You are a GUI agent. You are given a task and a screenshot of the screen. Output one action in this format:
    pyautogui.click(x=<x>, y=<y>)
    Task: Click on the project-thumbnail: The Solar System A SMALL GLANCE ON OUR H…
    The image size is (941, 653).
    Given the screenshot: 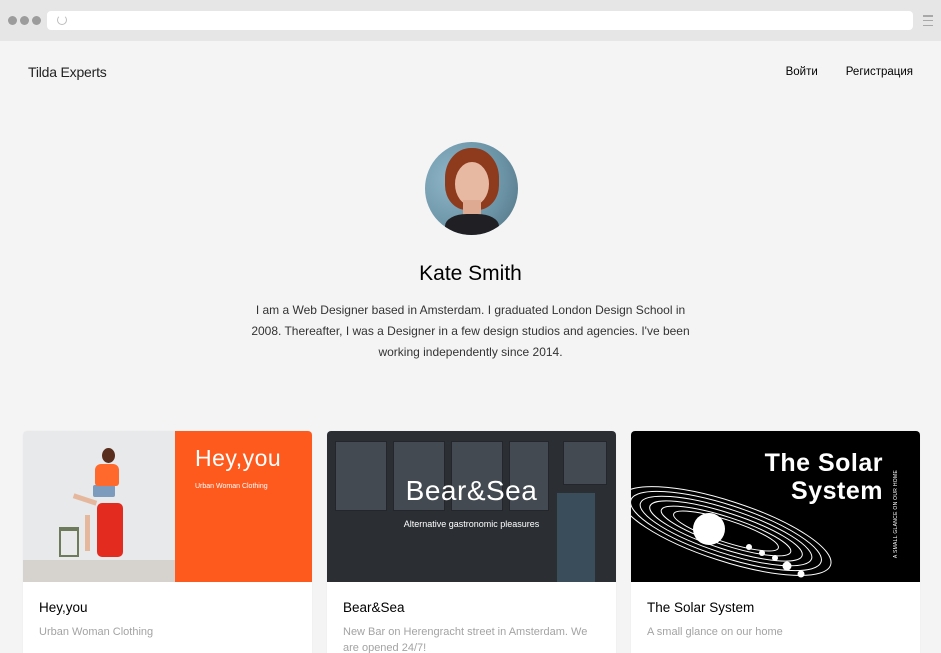 What is the action you would take?
    pyautogui.click(x=775, y=506)
    